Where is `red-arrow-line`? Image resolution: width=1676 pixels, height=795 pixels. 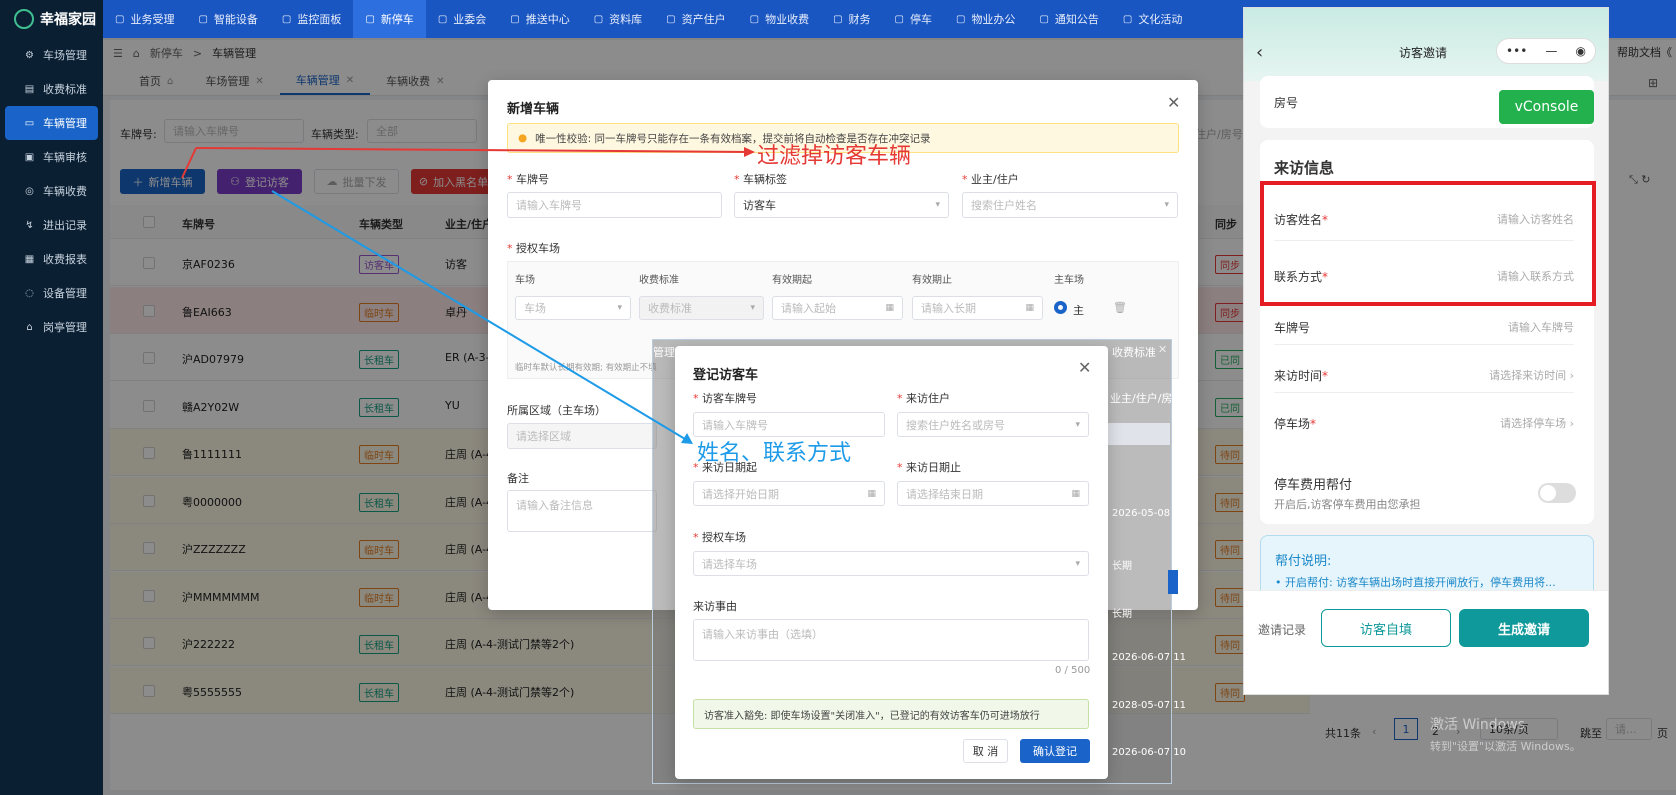
red-arrow-line is located at coordinates (474, 150).